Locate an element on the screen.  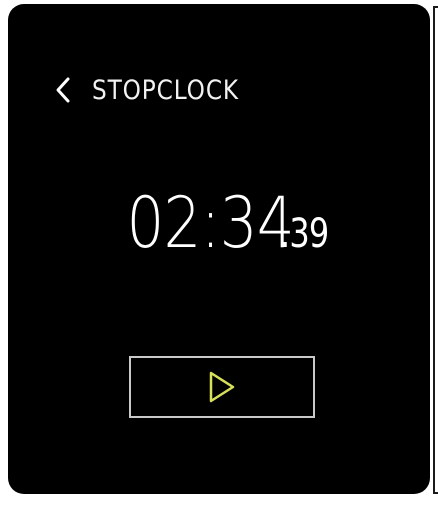
page-title: STOPCLOCK is located at coordinates (165, 90).